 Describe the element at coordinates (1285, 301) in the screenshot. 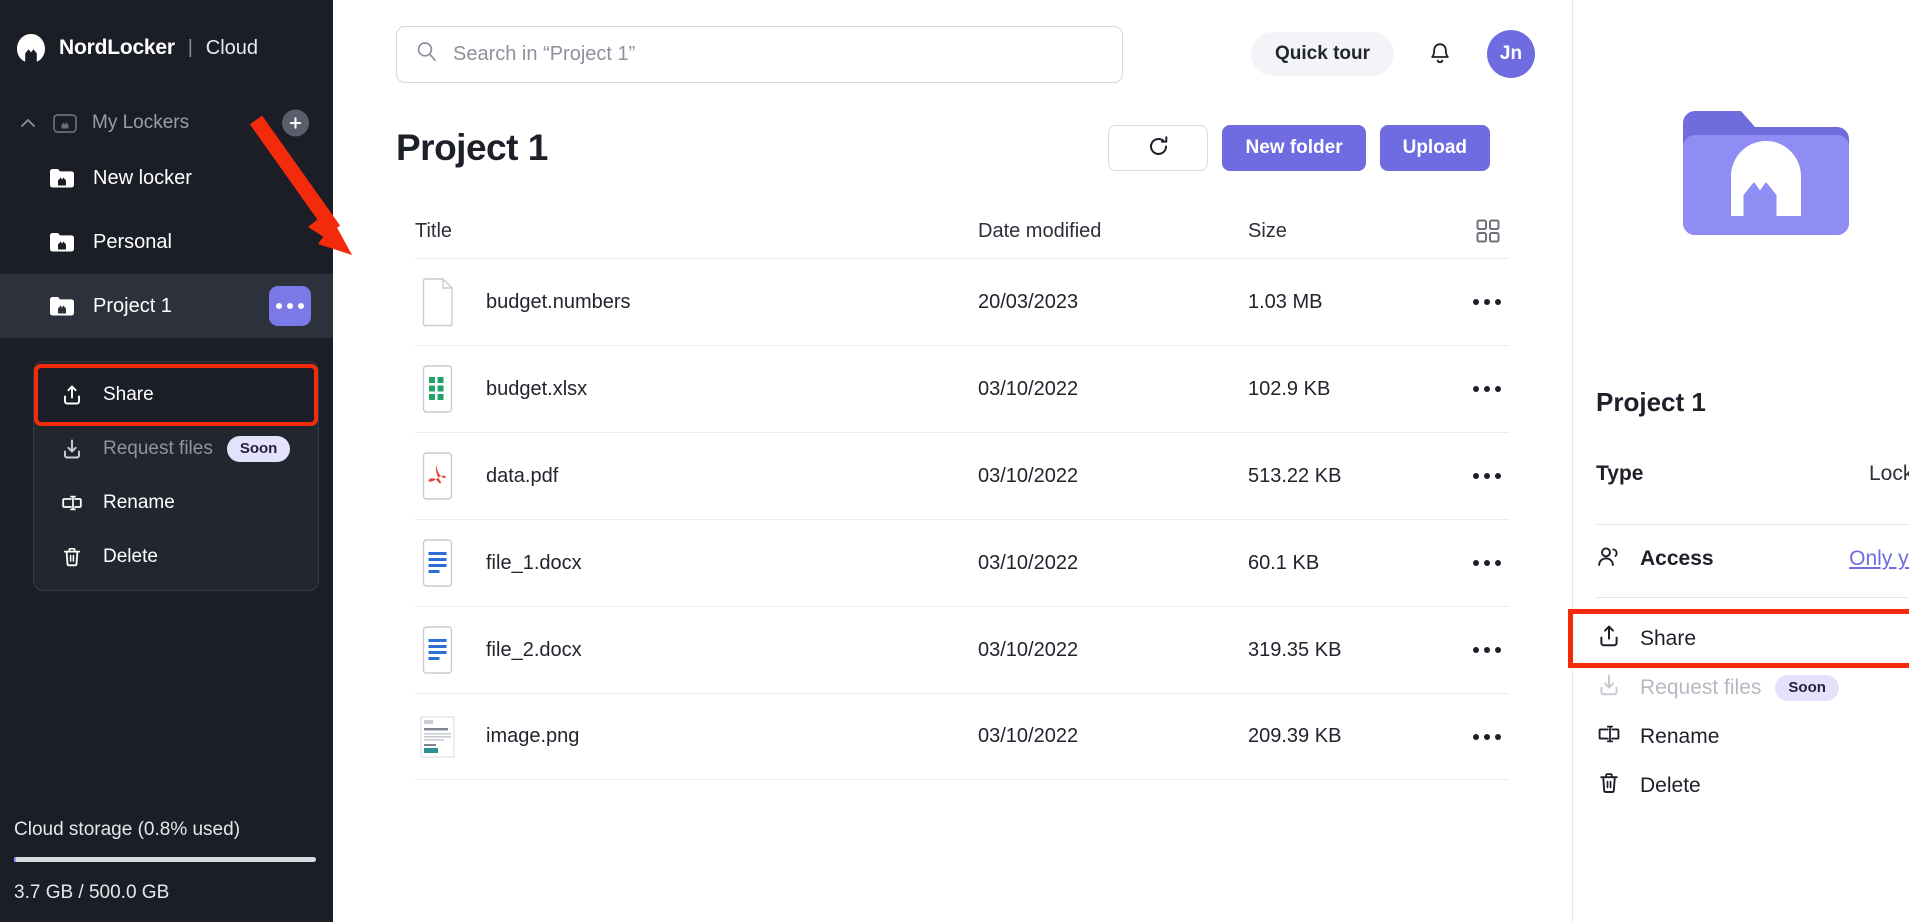

I see `file-size: 1.03 MB` at that location.